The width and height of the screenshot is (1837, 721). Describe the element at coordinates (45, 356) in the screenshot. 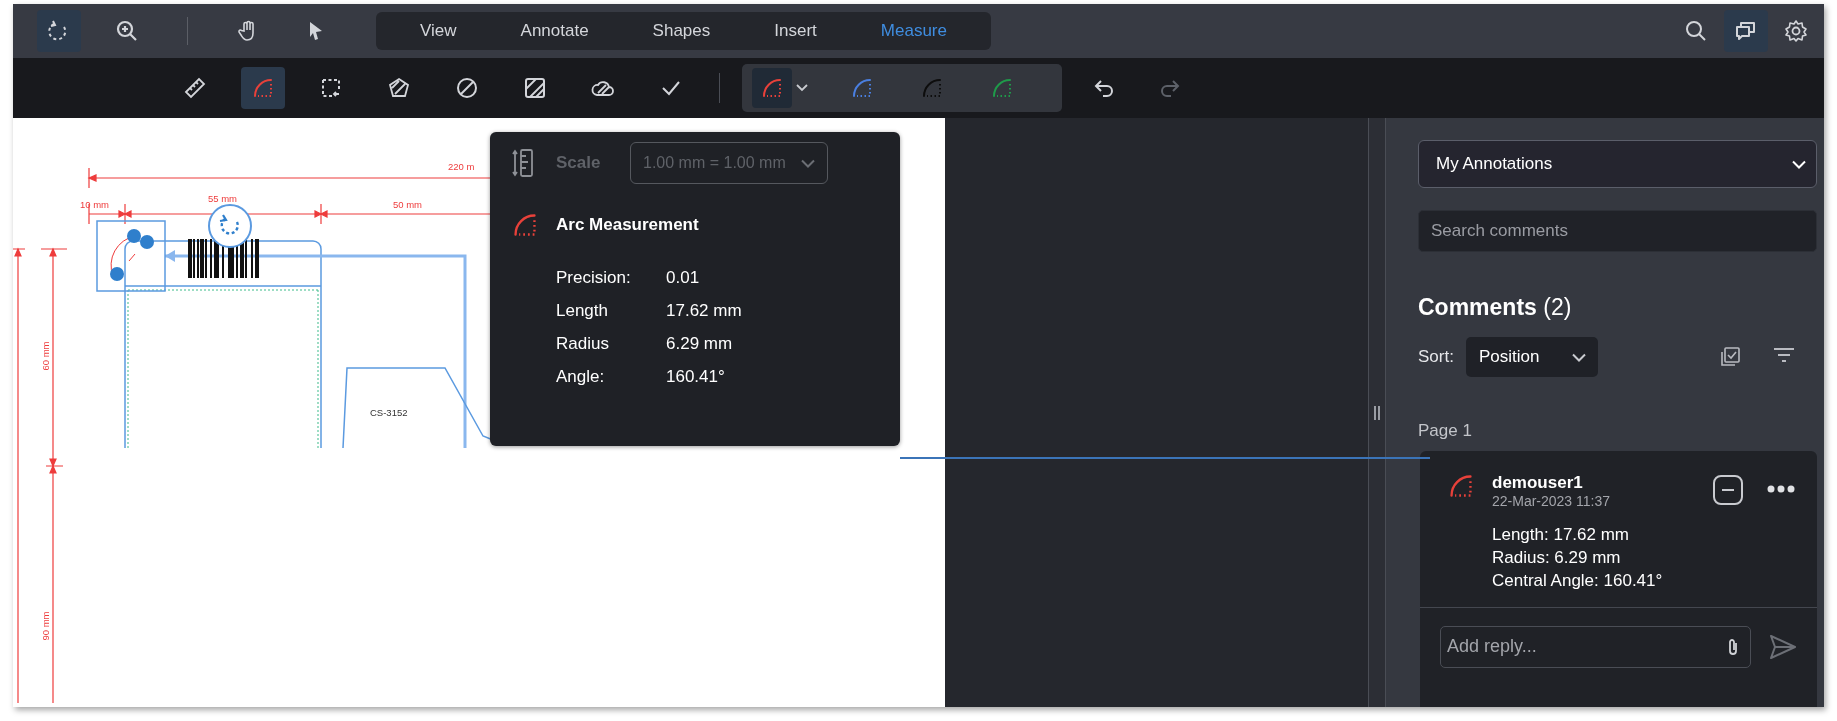

I see `dimension-label: 60 mm` at that location.